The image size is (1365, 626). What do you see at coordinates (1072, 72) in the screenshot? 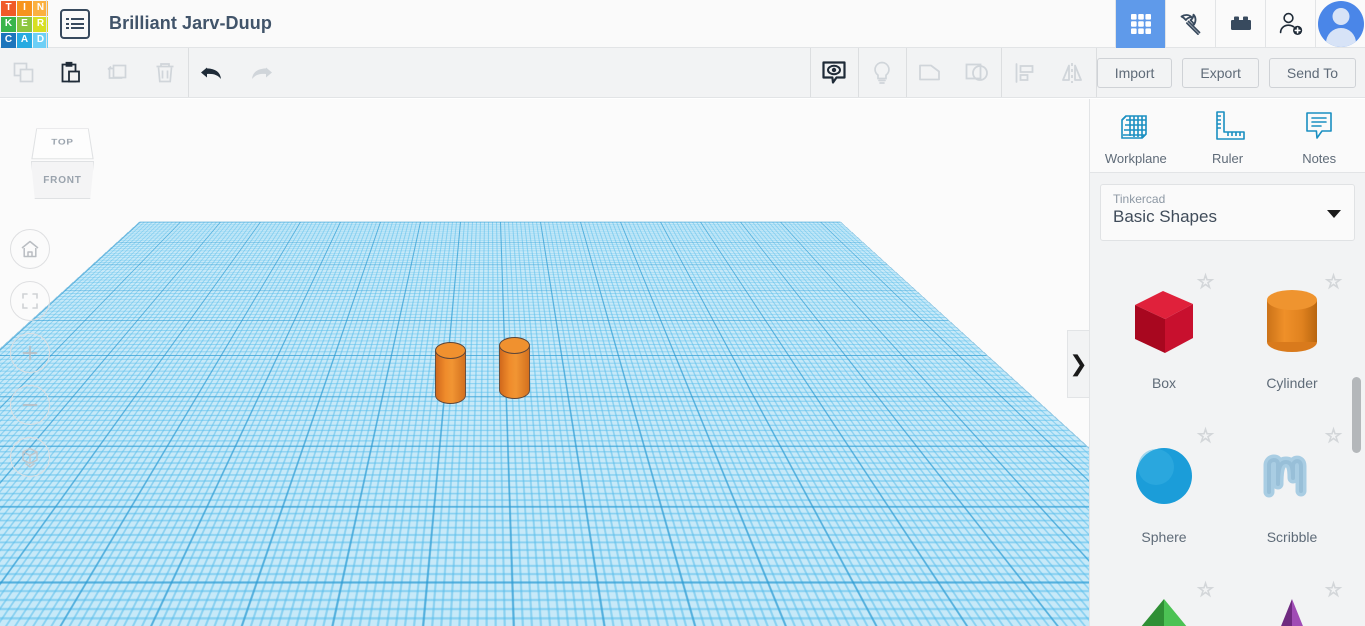
I see `mirror-icon` at bounding box center [1072, 72].